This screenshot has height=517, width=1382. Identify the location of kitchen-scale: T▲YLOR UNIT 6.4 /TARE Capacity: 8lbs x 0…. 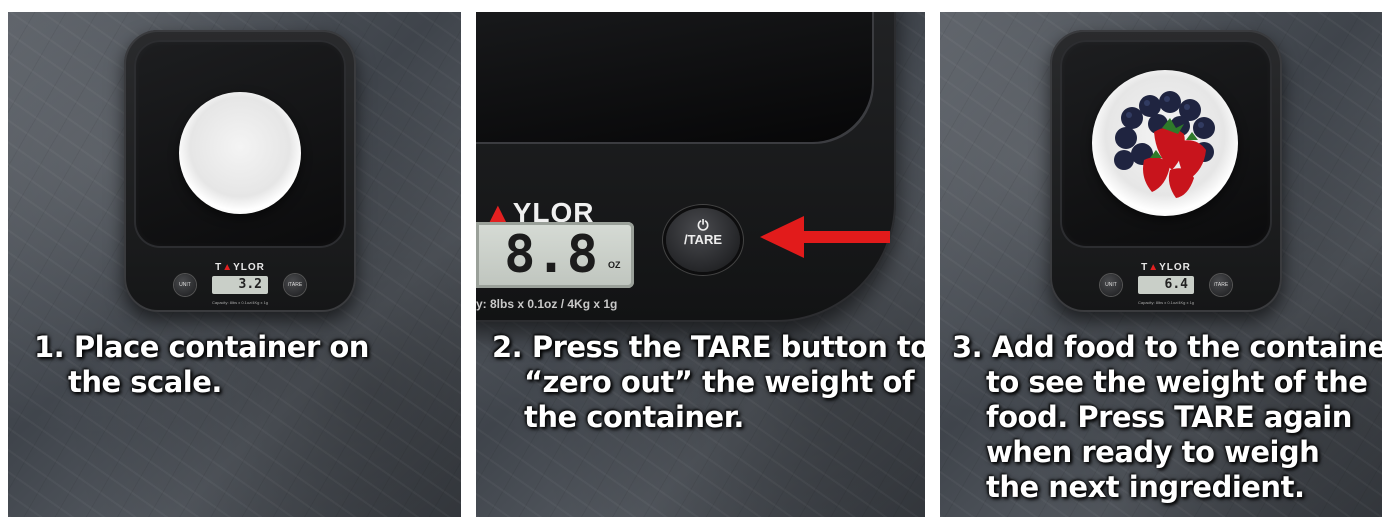
(1166, 171).